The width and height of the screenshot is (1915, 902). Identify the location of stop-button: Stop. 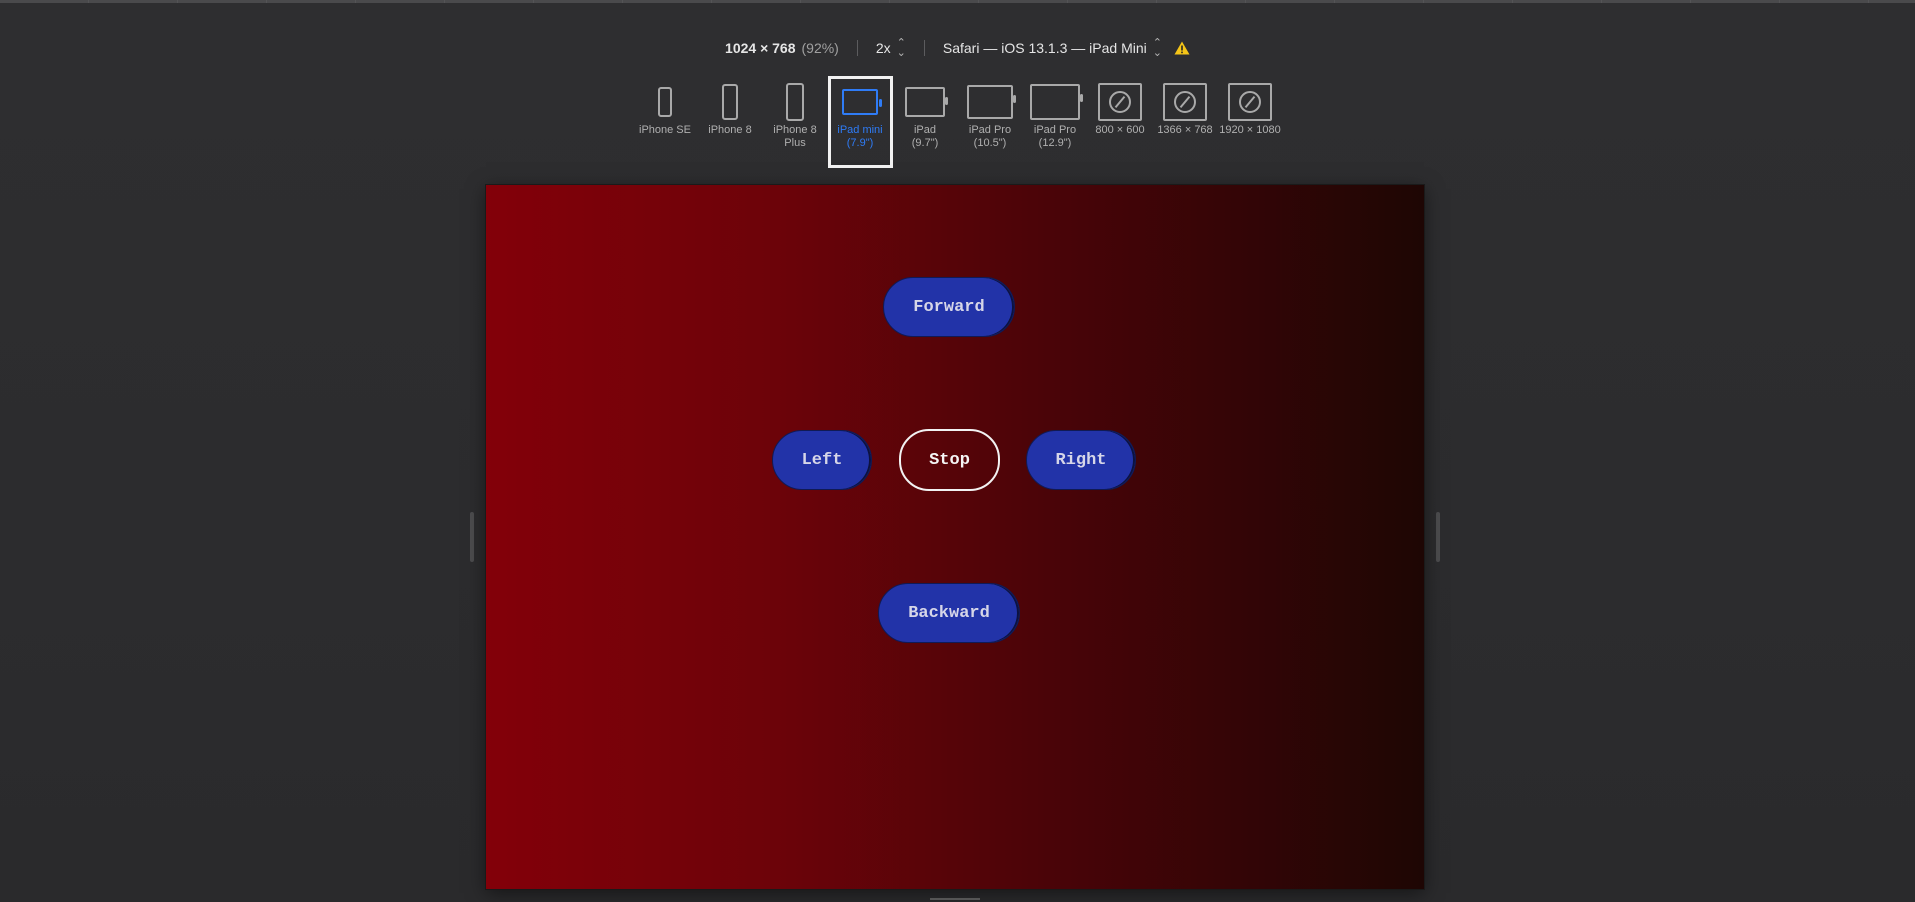
(949, 460).